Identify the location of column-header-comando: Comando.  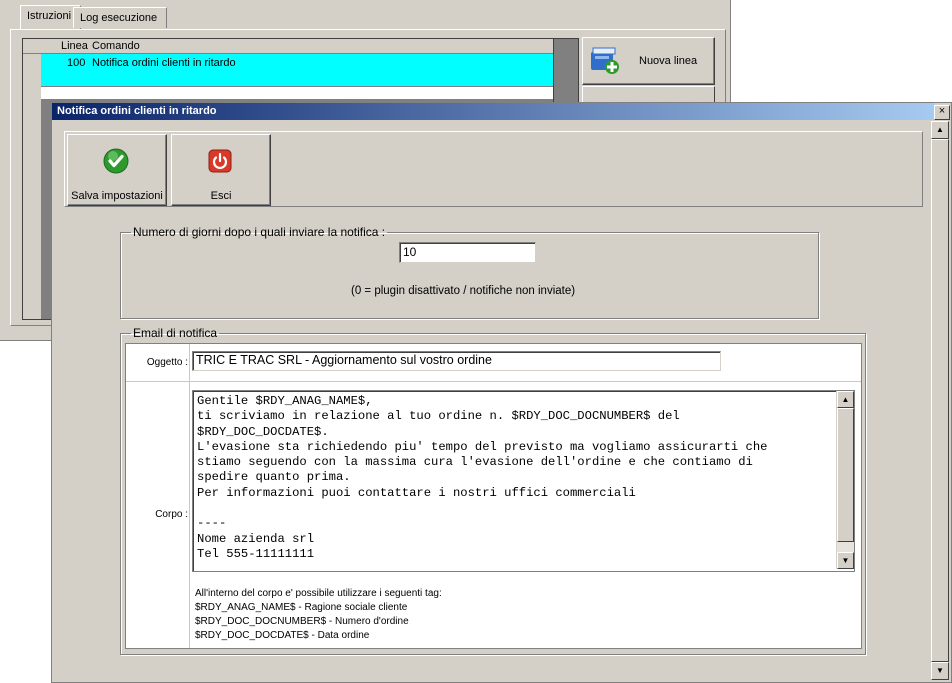
(116, 46).